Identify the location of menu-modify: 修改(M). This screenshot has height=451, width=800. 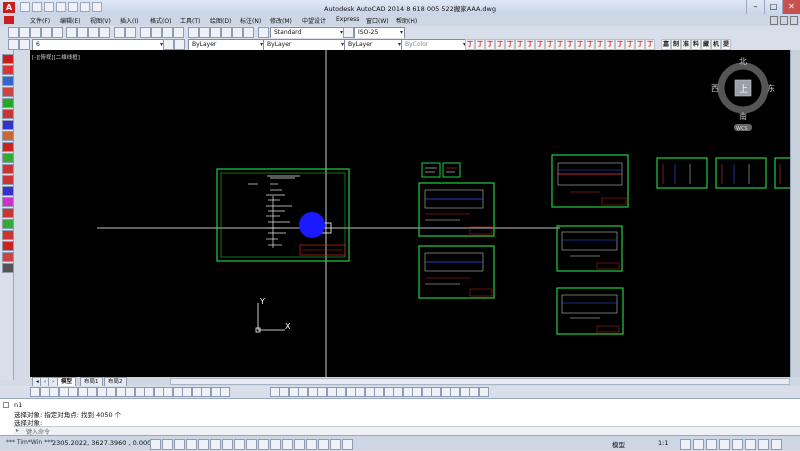
(281, 20).